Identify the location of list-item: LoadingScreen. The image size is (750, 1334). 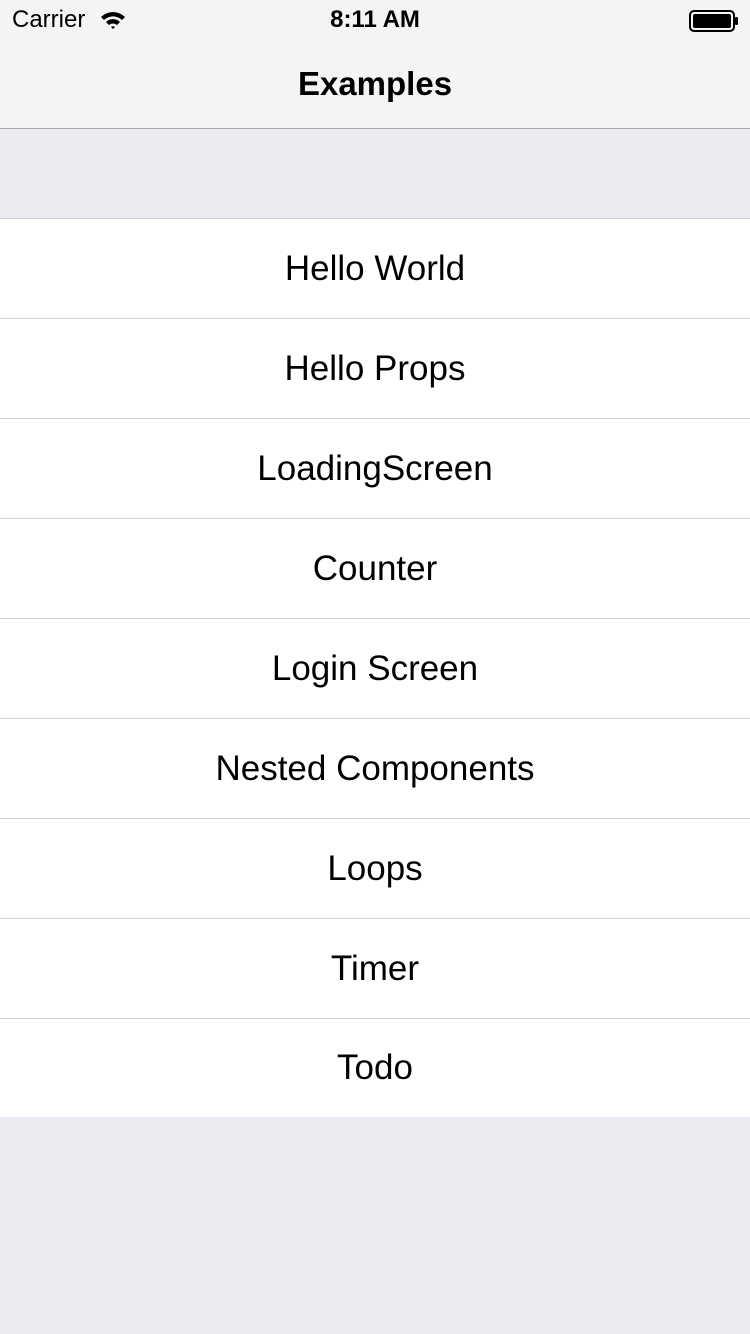
(375, 469).